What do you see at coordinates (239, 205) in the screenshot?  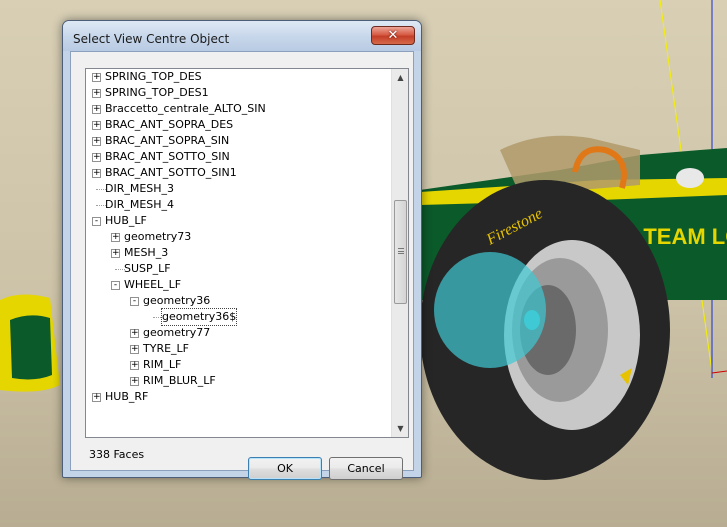 I see `tree-item: DIR_MESH_4` at bounding box center [239, 205].